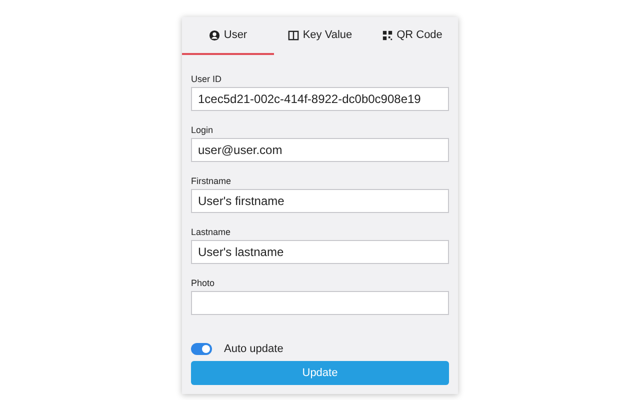 Image resolution: width=640 pixels, height=400 pixels. What do you see at coordinates (387, 35) in the screenshot?
I see `qr-code-icon` at bounding box center [387, 35].